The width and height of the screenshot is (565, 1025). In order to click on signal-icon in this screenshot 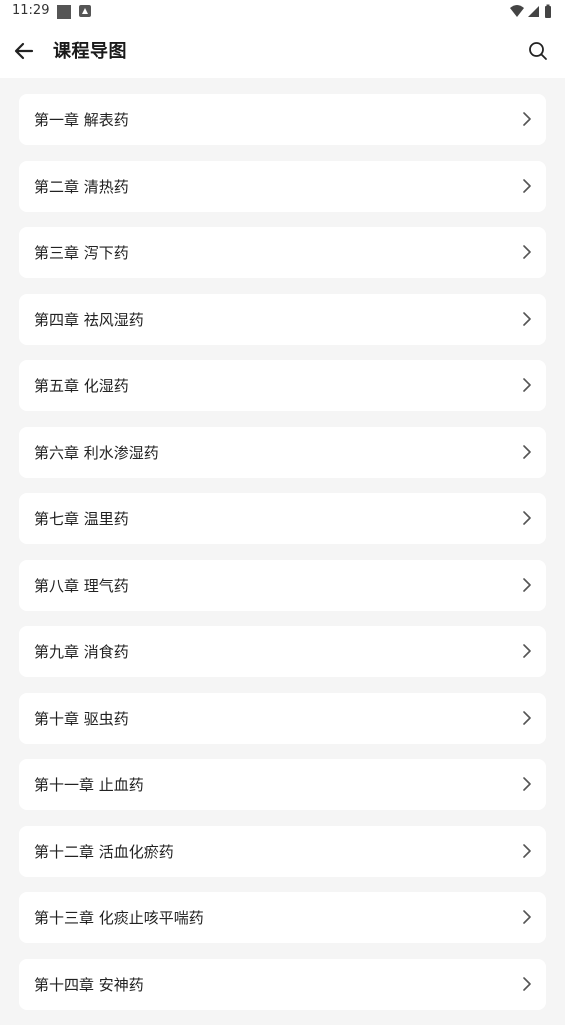, I will do `click(533, 11)`.